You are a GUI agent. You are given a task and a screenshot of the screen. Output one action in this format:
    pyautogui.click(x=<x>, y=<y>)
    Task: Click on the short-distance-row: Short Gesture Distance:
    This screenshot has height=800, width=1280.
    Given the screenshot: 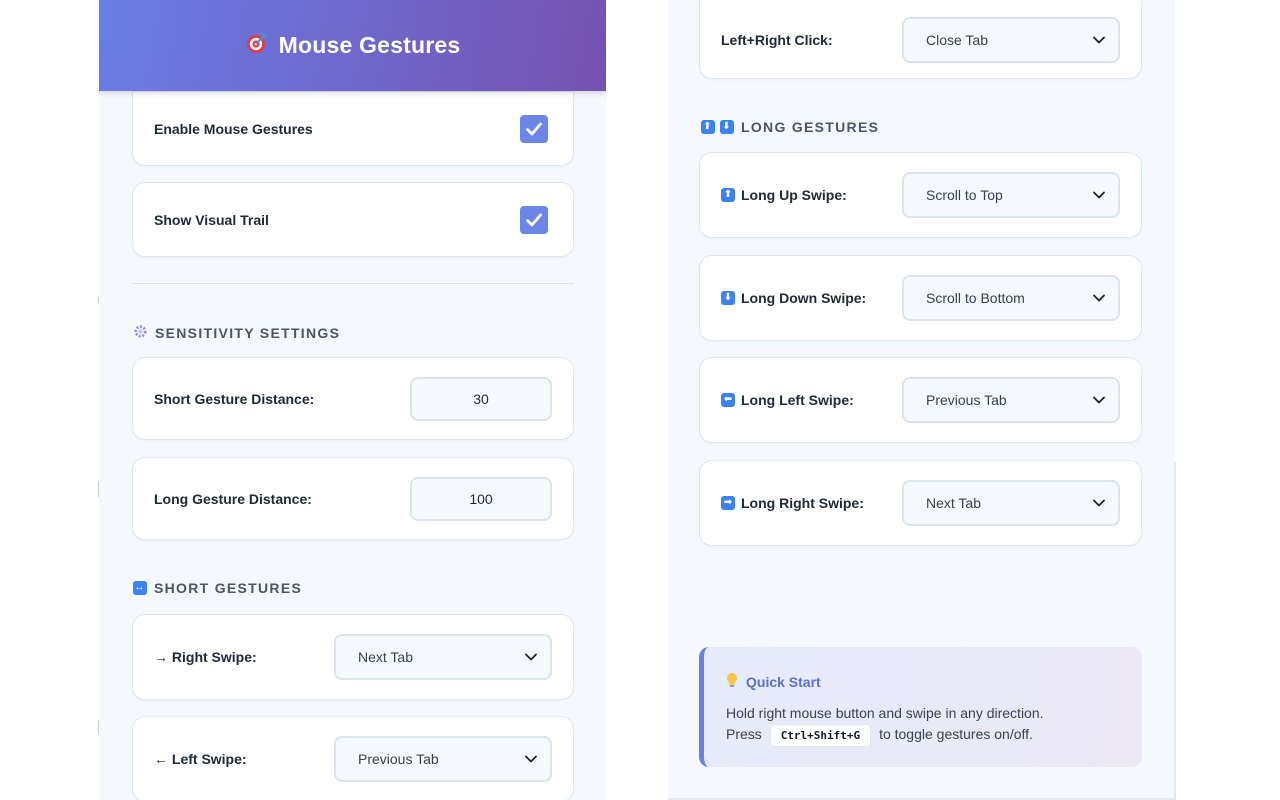 What is the action you would take?
    pyautogui.click(x=353, y=398)
    